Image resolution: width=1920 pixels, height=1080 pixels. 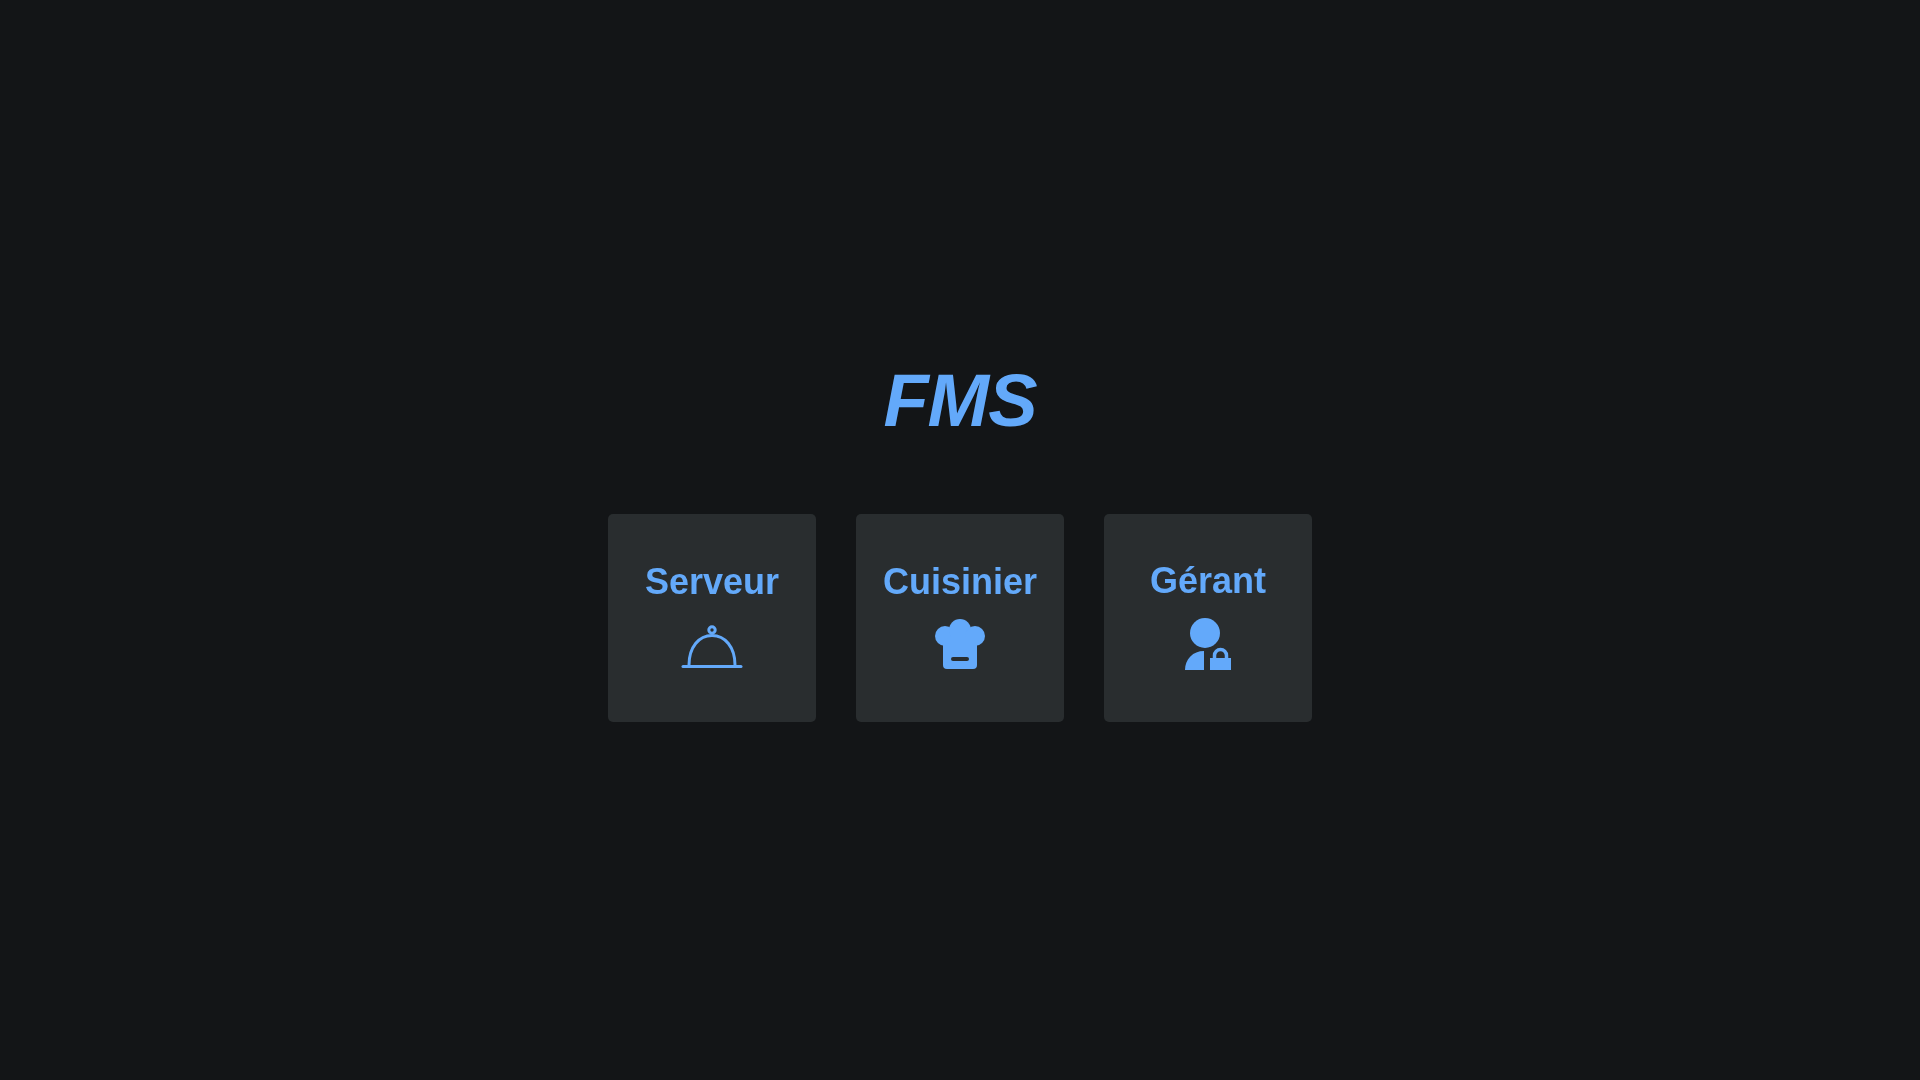 I want to click on role-button: Gérant, so click(x=1208, y=618).